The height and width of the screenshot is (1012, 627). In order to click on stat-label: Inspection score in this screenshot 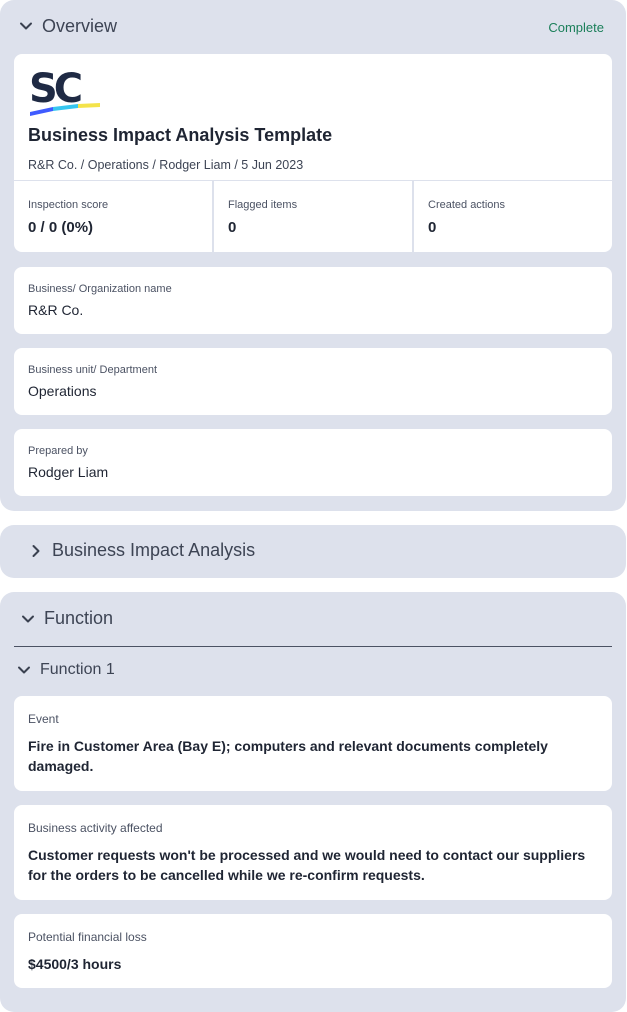, I will do `click(68, 205)`.